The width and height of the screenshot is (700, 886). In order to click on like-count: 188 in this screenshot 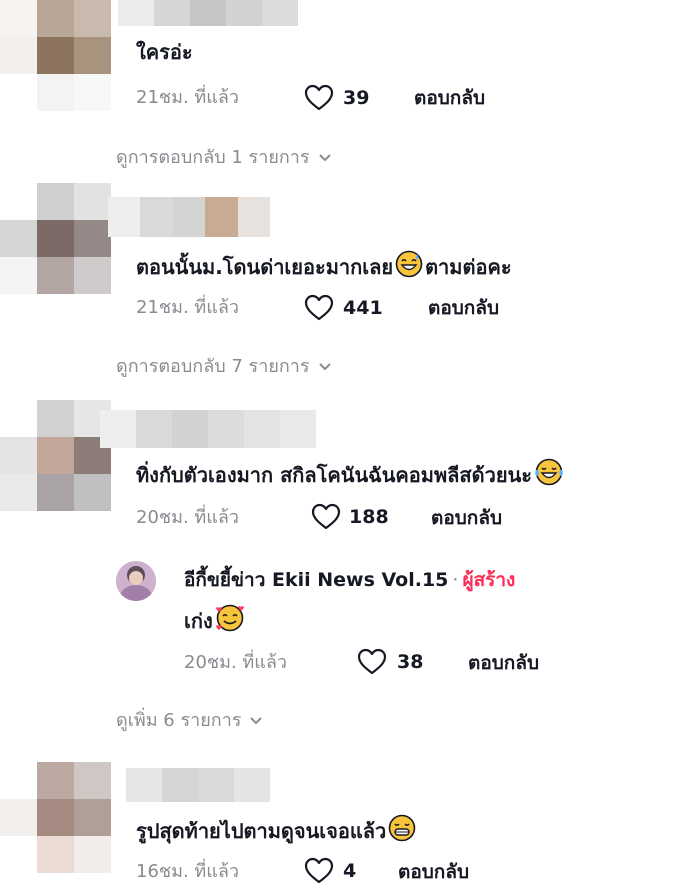, I will do `click(369, 517)`.